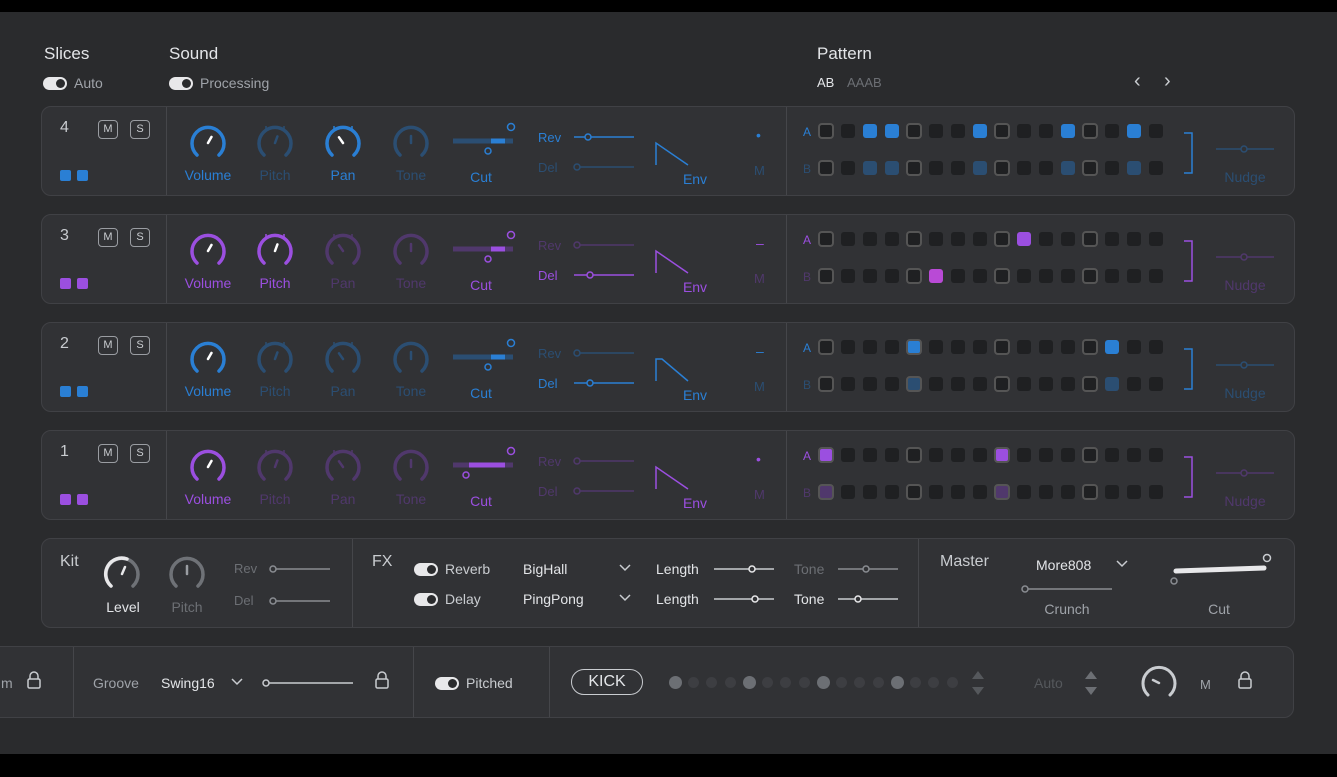 The height and width of the screenshot is (777, 1337). I want to click on nudge-slider, so click(1245, 473).